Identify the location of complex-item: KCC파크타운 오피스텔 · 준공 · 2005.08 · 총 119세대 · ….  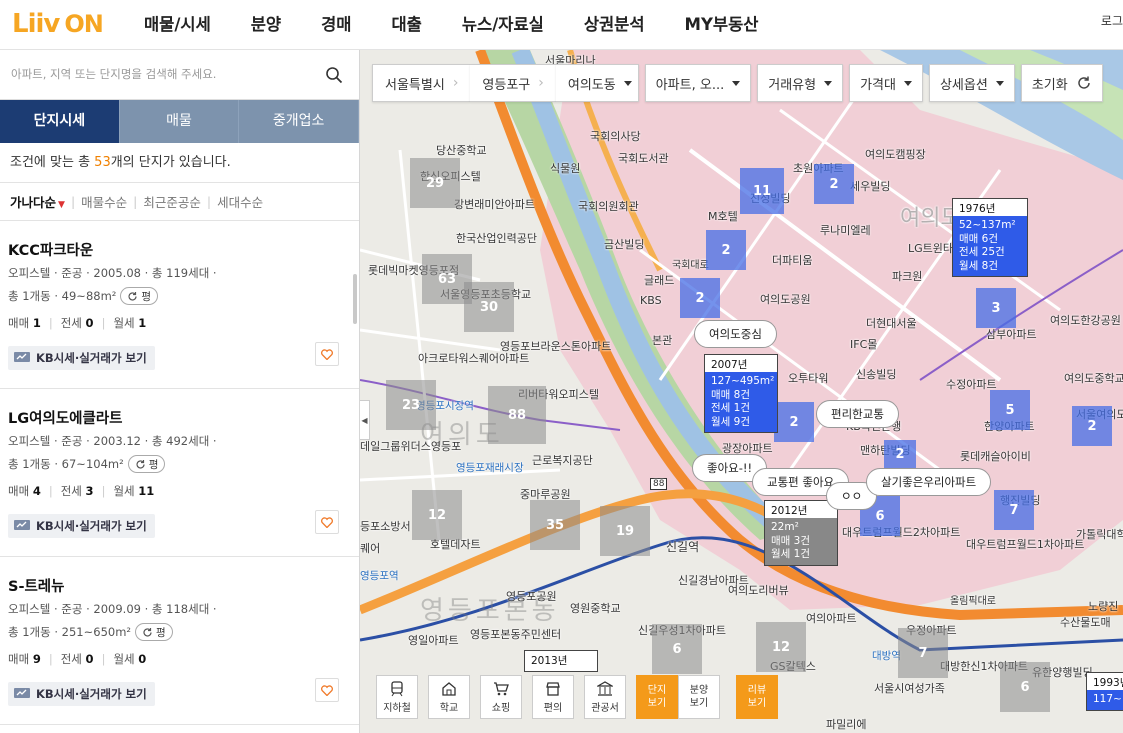
(179, 305).